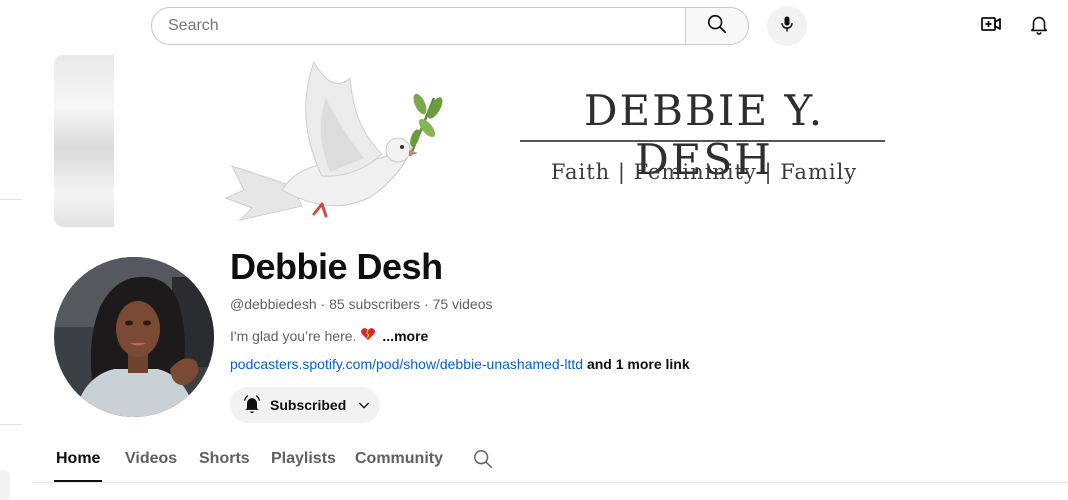  What do you see at coordinates (337, 143) in the screenshot?
I see `dove-icon` at bounding box center [337, 143].